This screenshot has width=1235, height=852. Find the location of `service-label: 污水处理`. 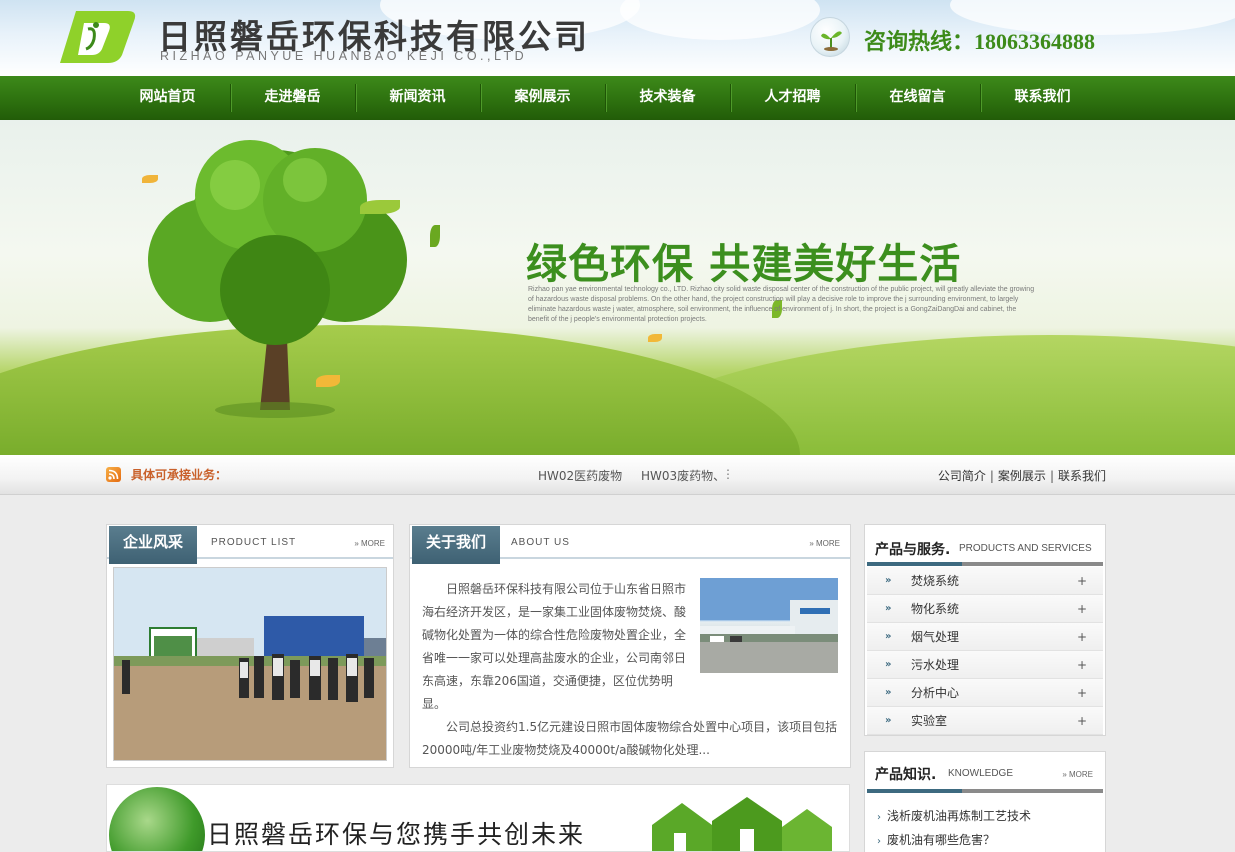

service-label: 污水处理 is located at coordinates (935, 665).